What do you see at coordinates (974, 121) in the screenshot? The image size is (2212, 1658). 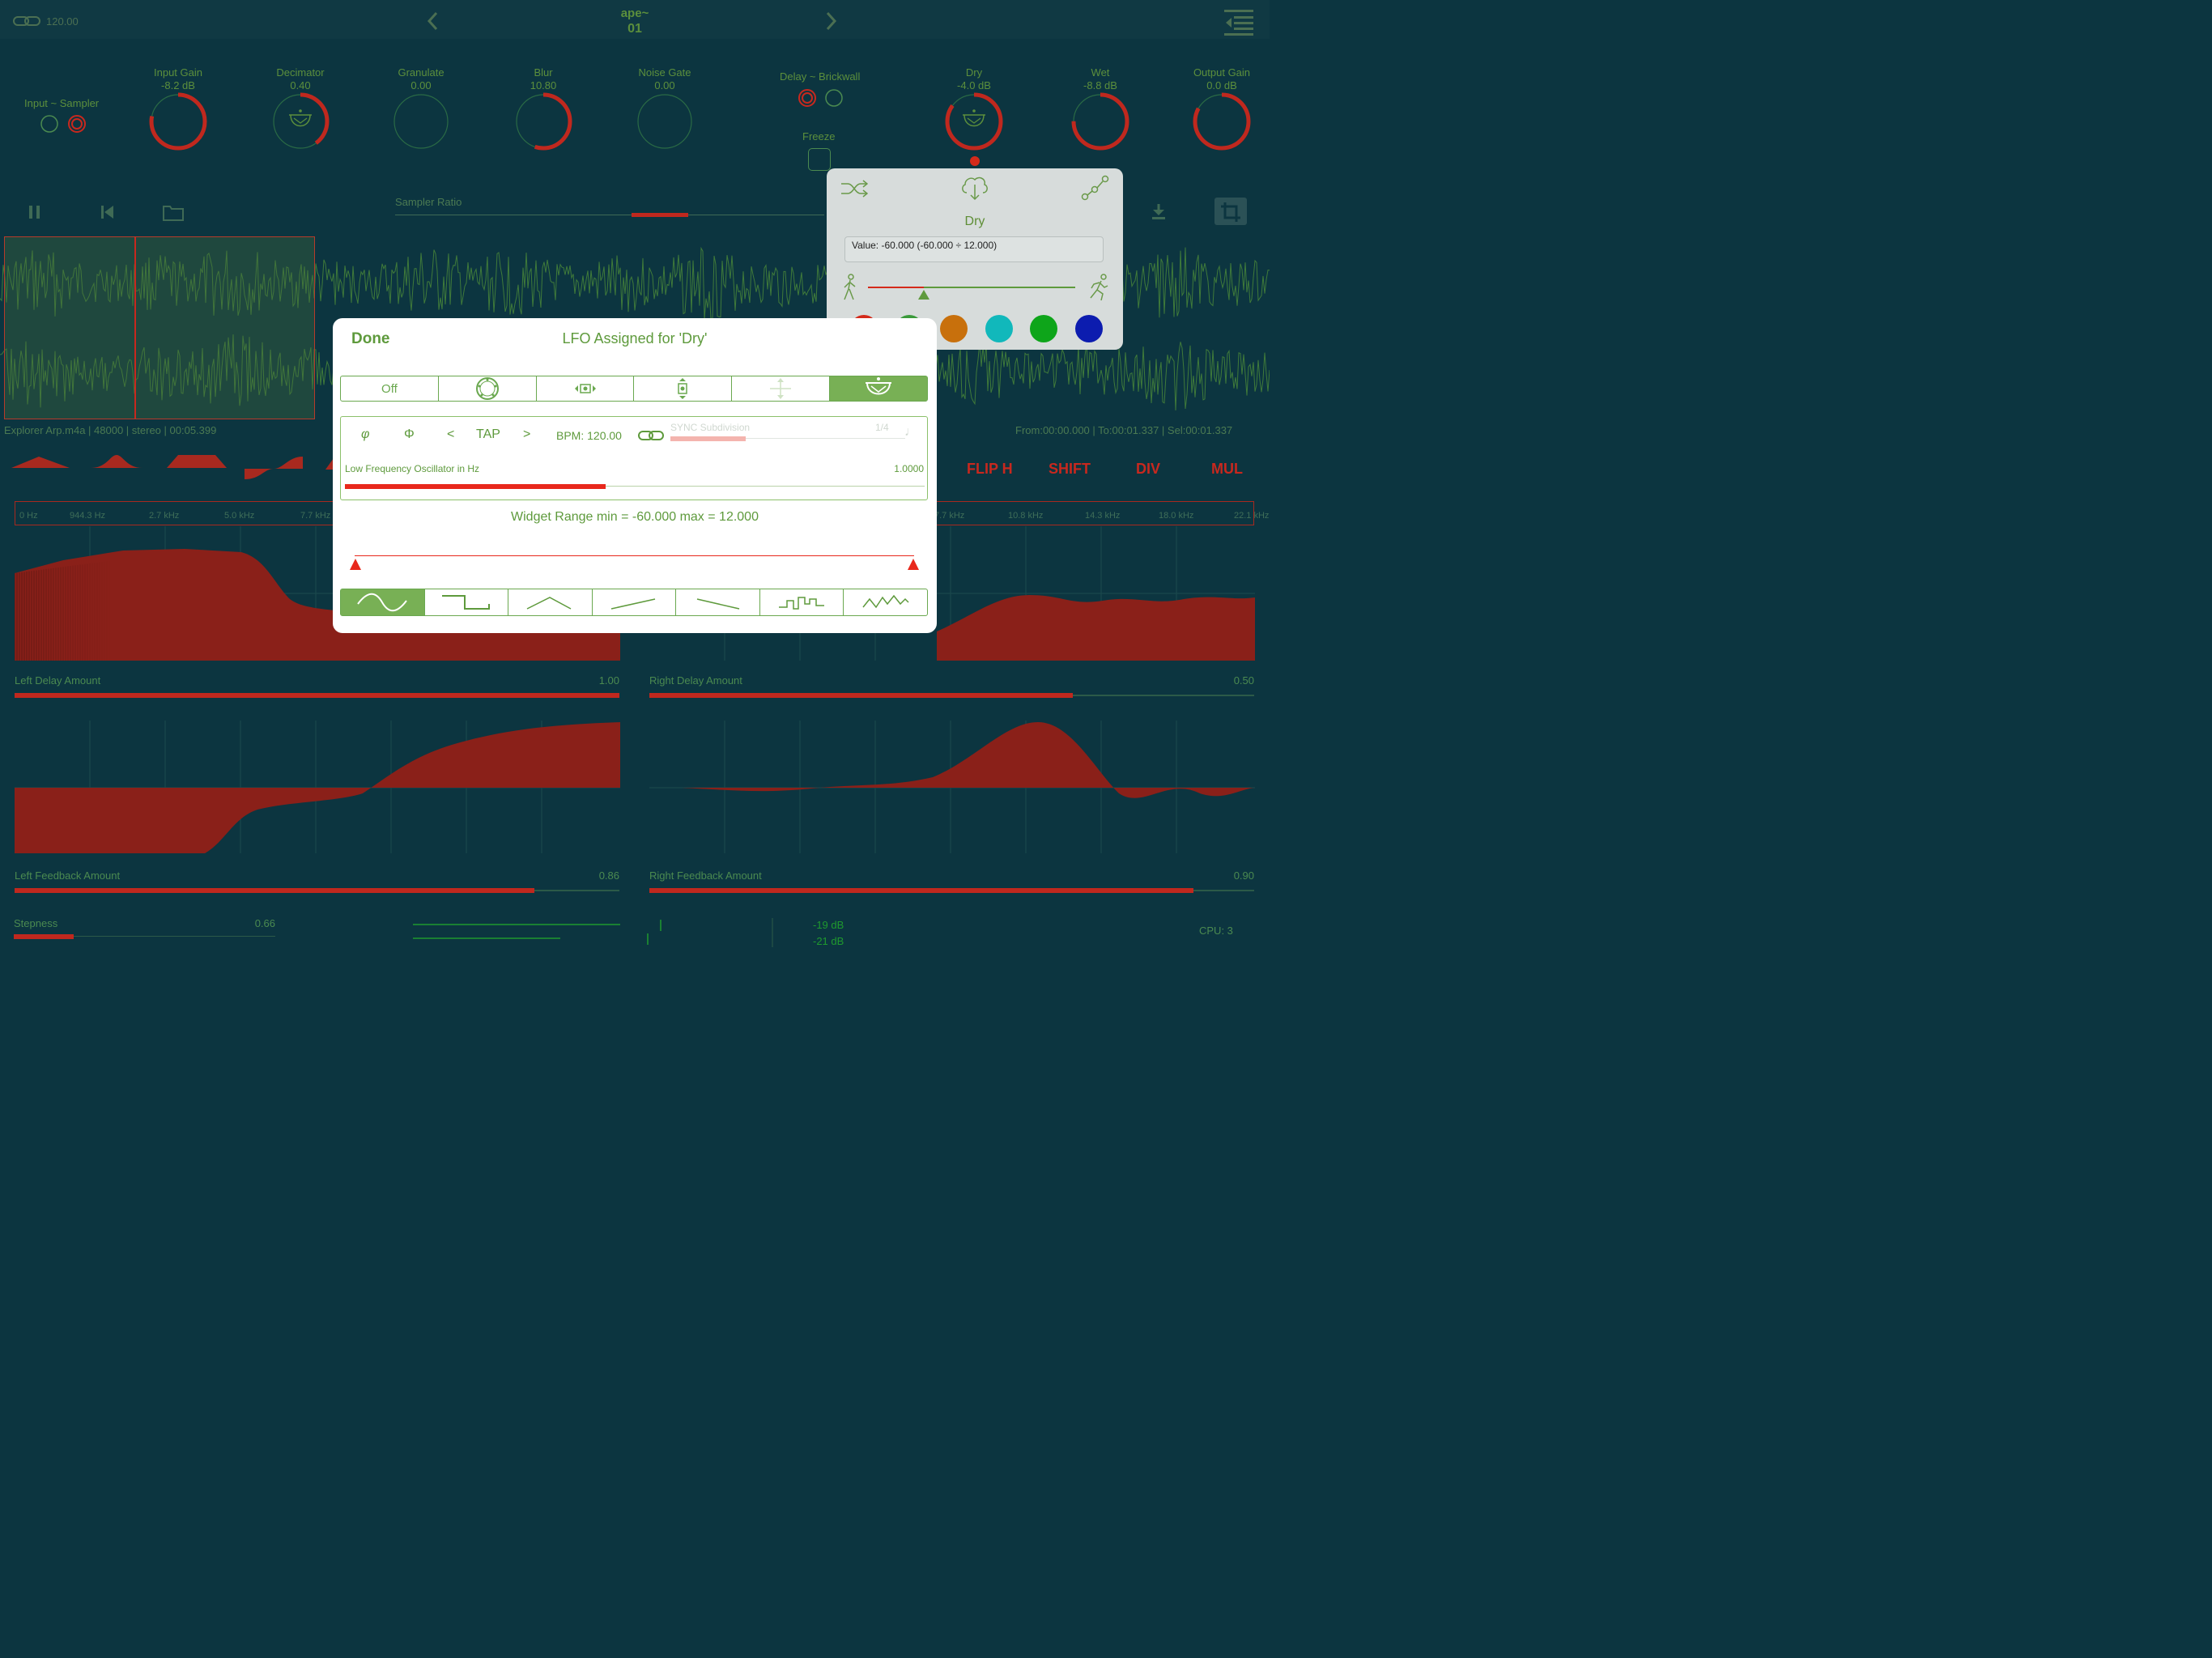 I see `dry-knob` at bounding box center [974, 121].